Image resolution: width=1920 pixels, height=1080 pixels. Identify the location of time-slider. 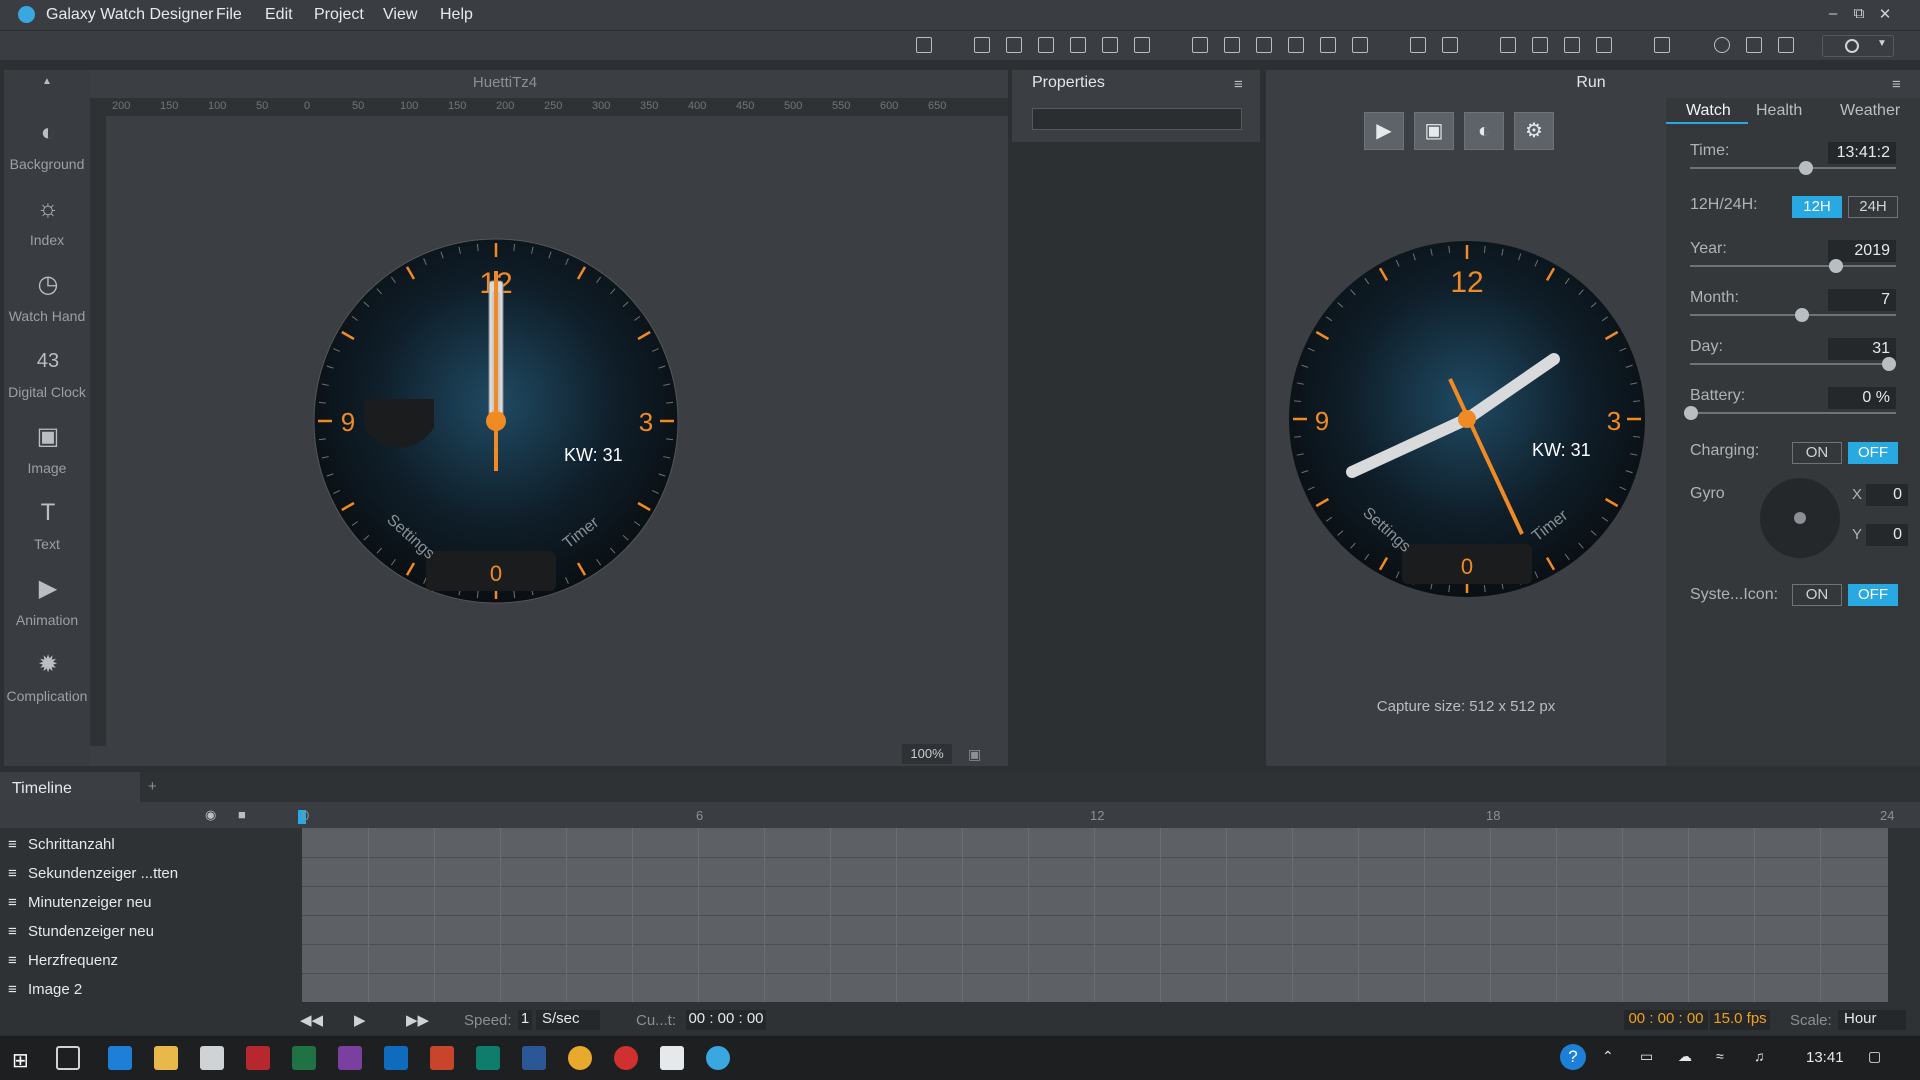
(1793, 168).